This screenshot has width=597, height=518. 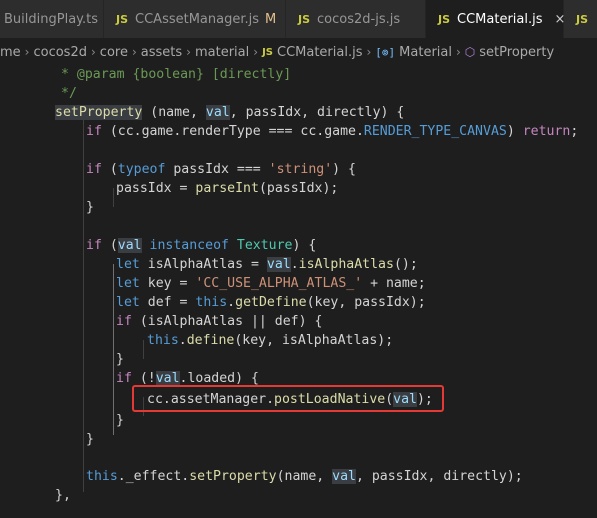 I want to click on code-token: (cc.game.renderType === cc.game., so click(x=232, y=131).